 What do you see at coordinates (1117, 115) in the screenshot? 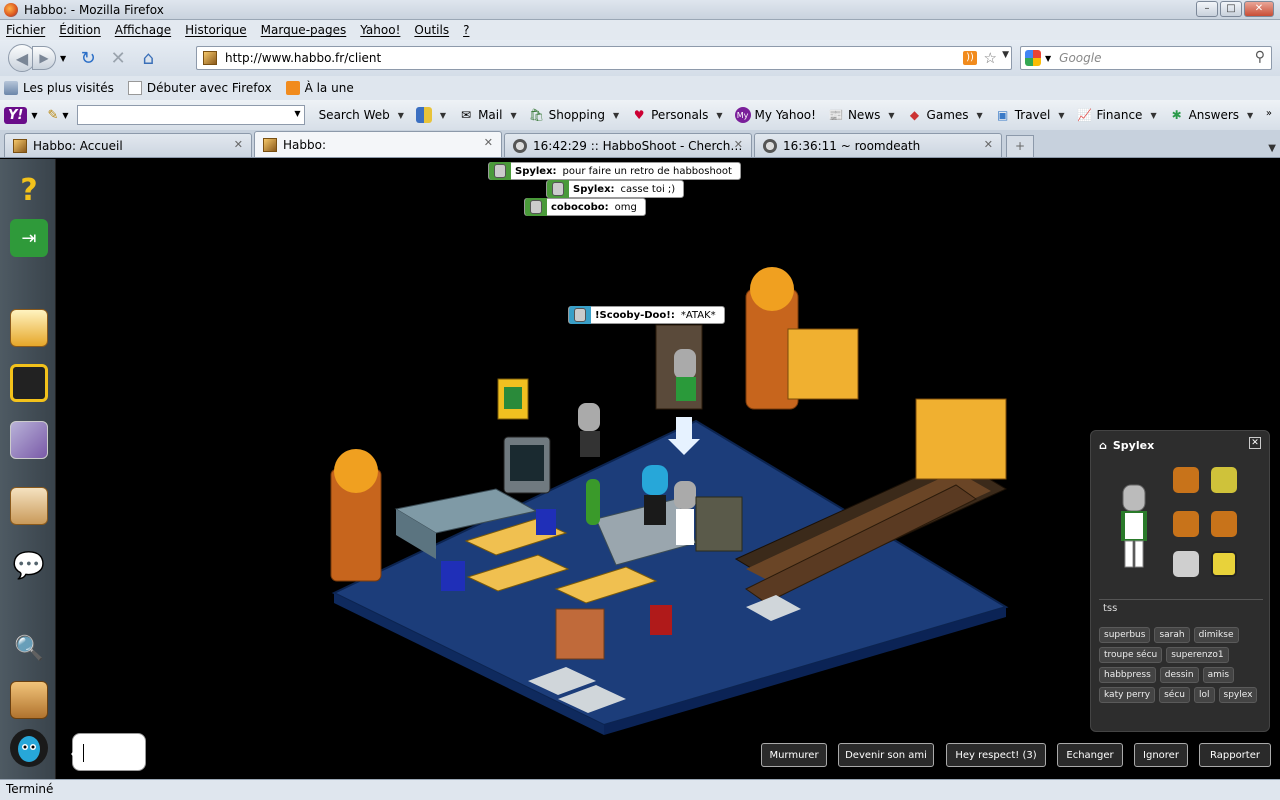
I see `yahoo-finance: 📈 Finance ▼` at bounding box center [1117, 115].